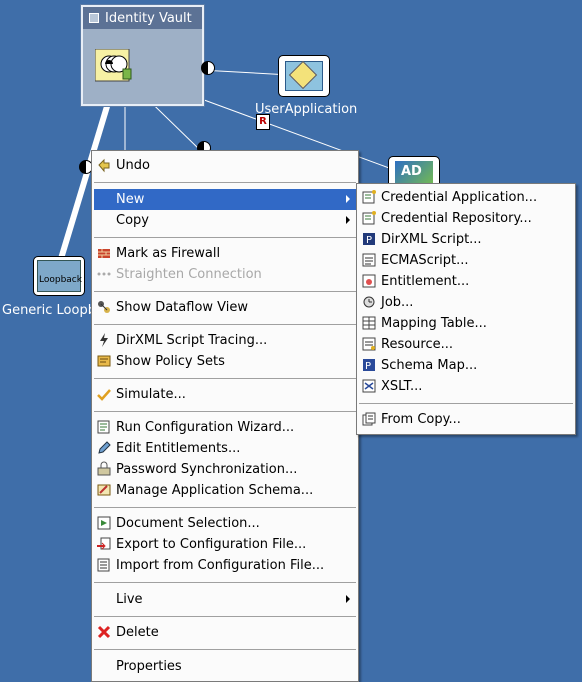 The width and height of the screenshot is (582, 682). I want to click on schema-icon, so click(104, 490).